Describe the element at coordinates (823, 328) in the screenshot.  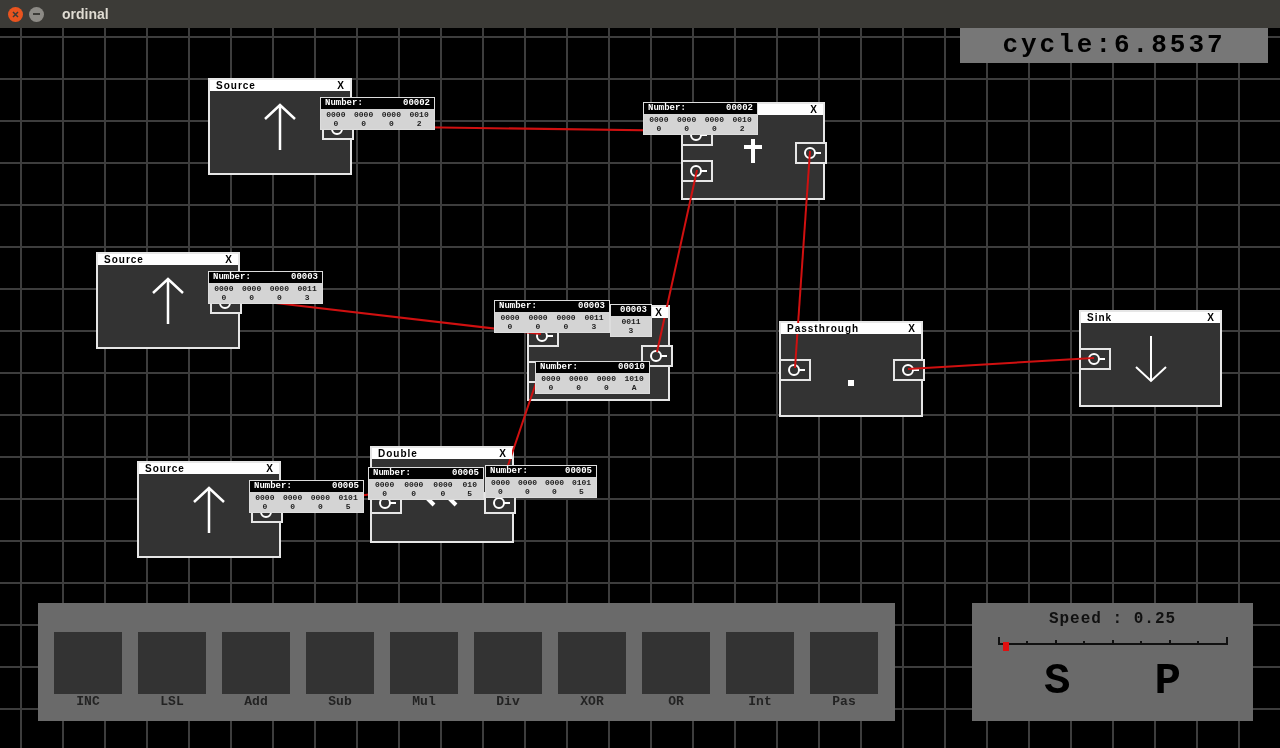
I see `node-title: Passthrough` at that location.